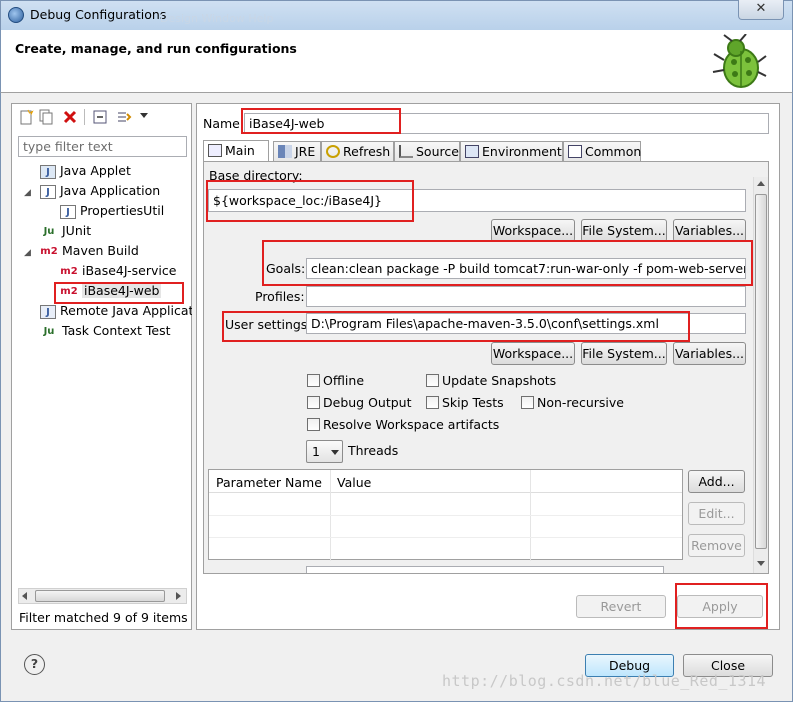  What do you see at coordinates (217, 18) in the screenshot?
I see `menu-ghost-text: Design Window Help` at bounding box center [217, 18].